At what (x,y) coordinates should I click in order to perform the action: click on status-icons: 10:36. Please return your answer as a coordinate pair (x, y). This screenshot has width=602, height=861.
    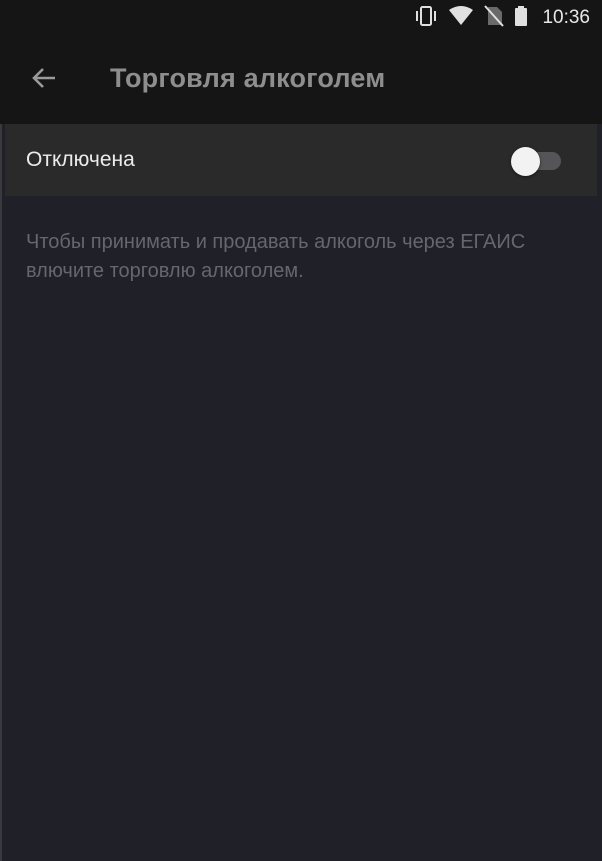
    Looking at the image, I should click on (502, 18).